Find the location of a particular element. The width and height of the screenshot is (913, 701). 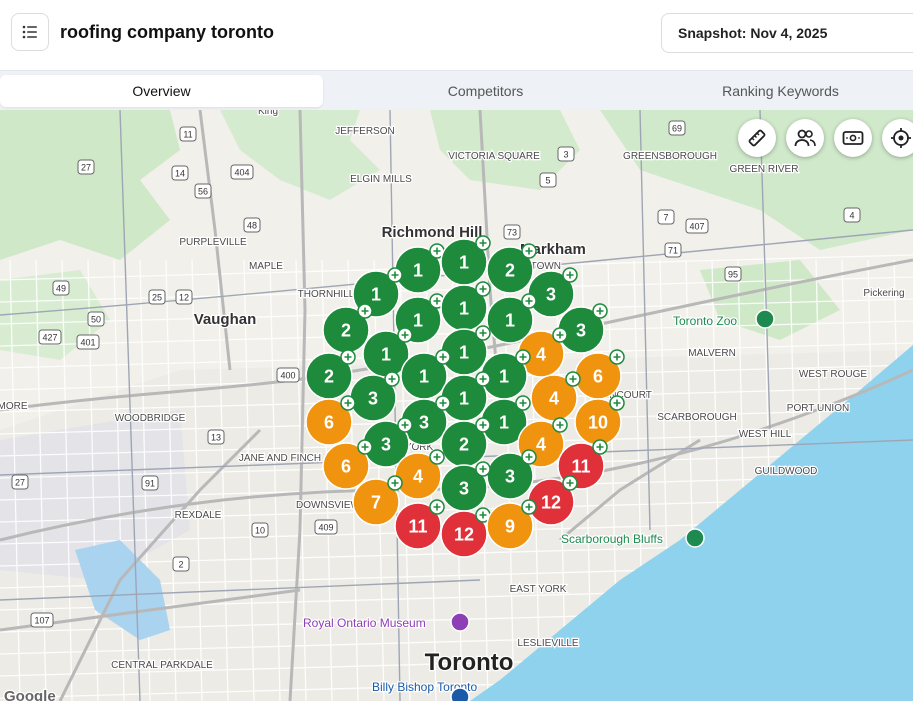

svg-text: 95 is located at coordinates (733, 275).